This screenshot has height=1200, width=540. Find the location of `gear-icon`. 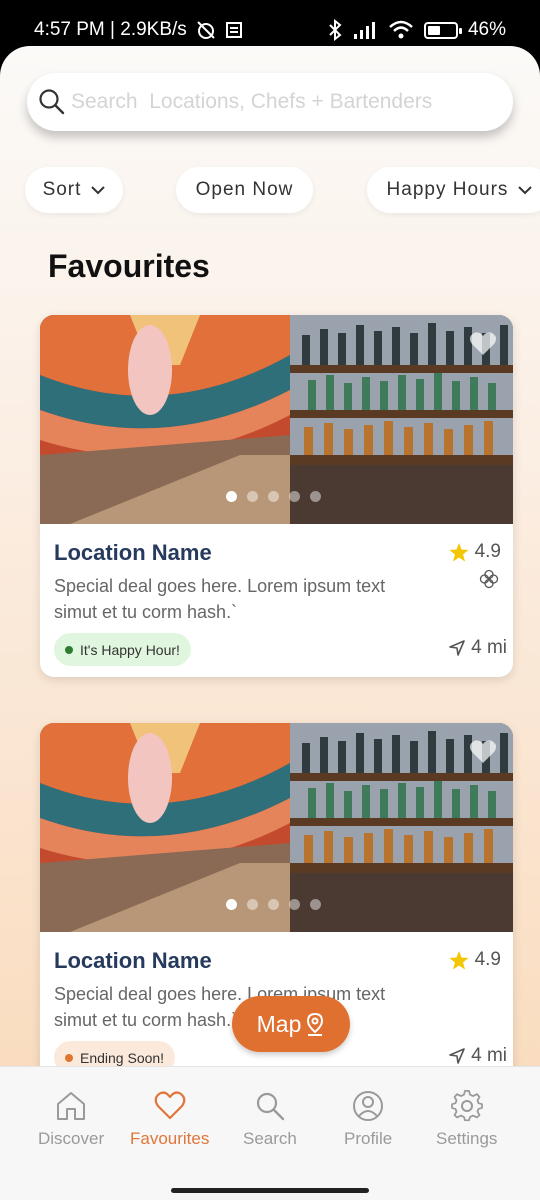

gear-icon is located at coordinates (466, 1105).